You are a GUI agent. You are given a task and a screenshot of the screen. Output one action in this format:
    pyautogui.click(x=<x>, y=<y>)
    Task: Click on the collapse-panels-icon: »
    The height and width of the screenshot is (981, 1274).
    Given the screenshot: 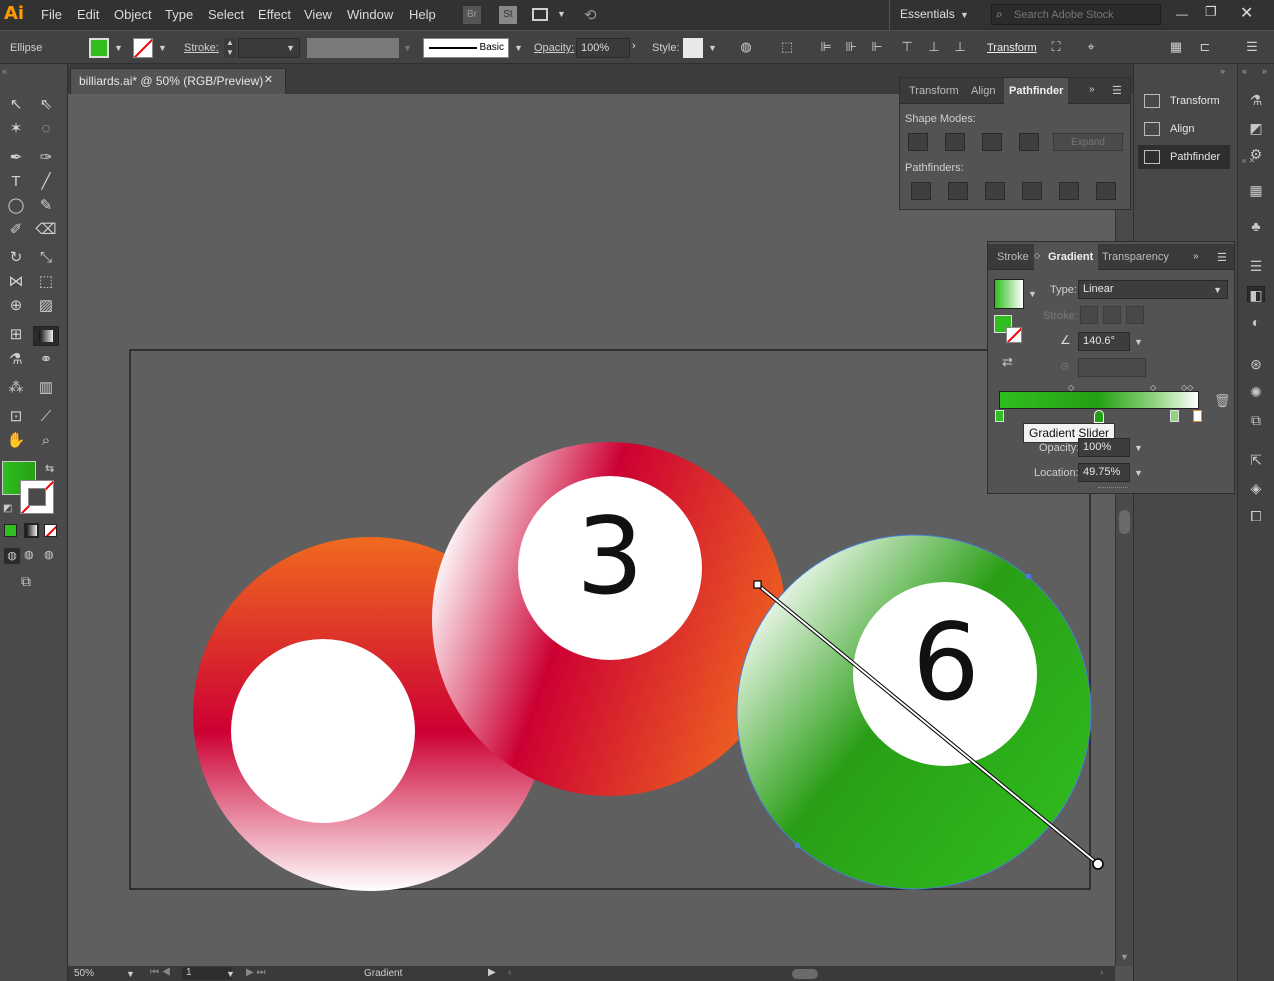 What is the action you would take?
    pyautogui.click(x=1264, y=71)
    